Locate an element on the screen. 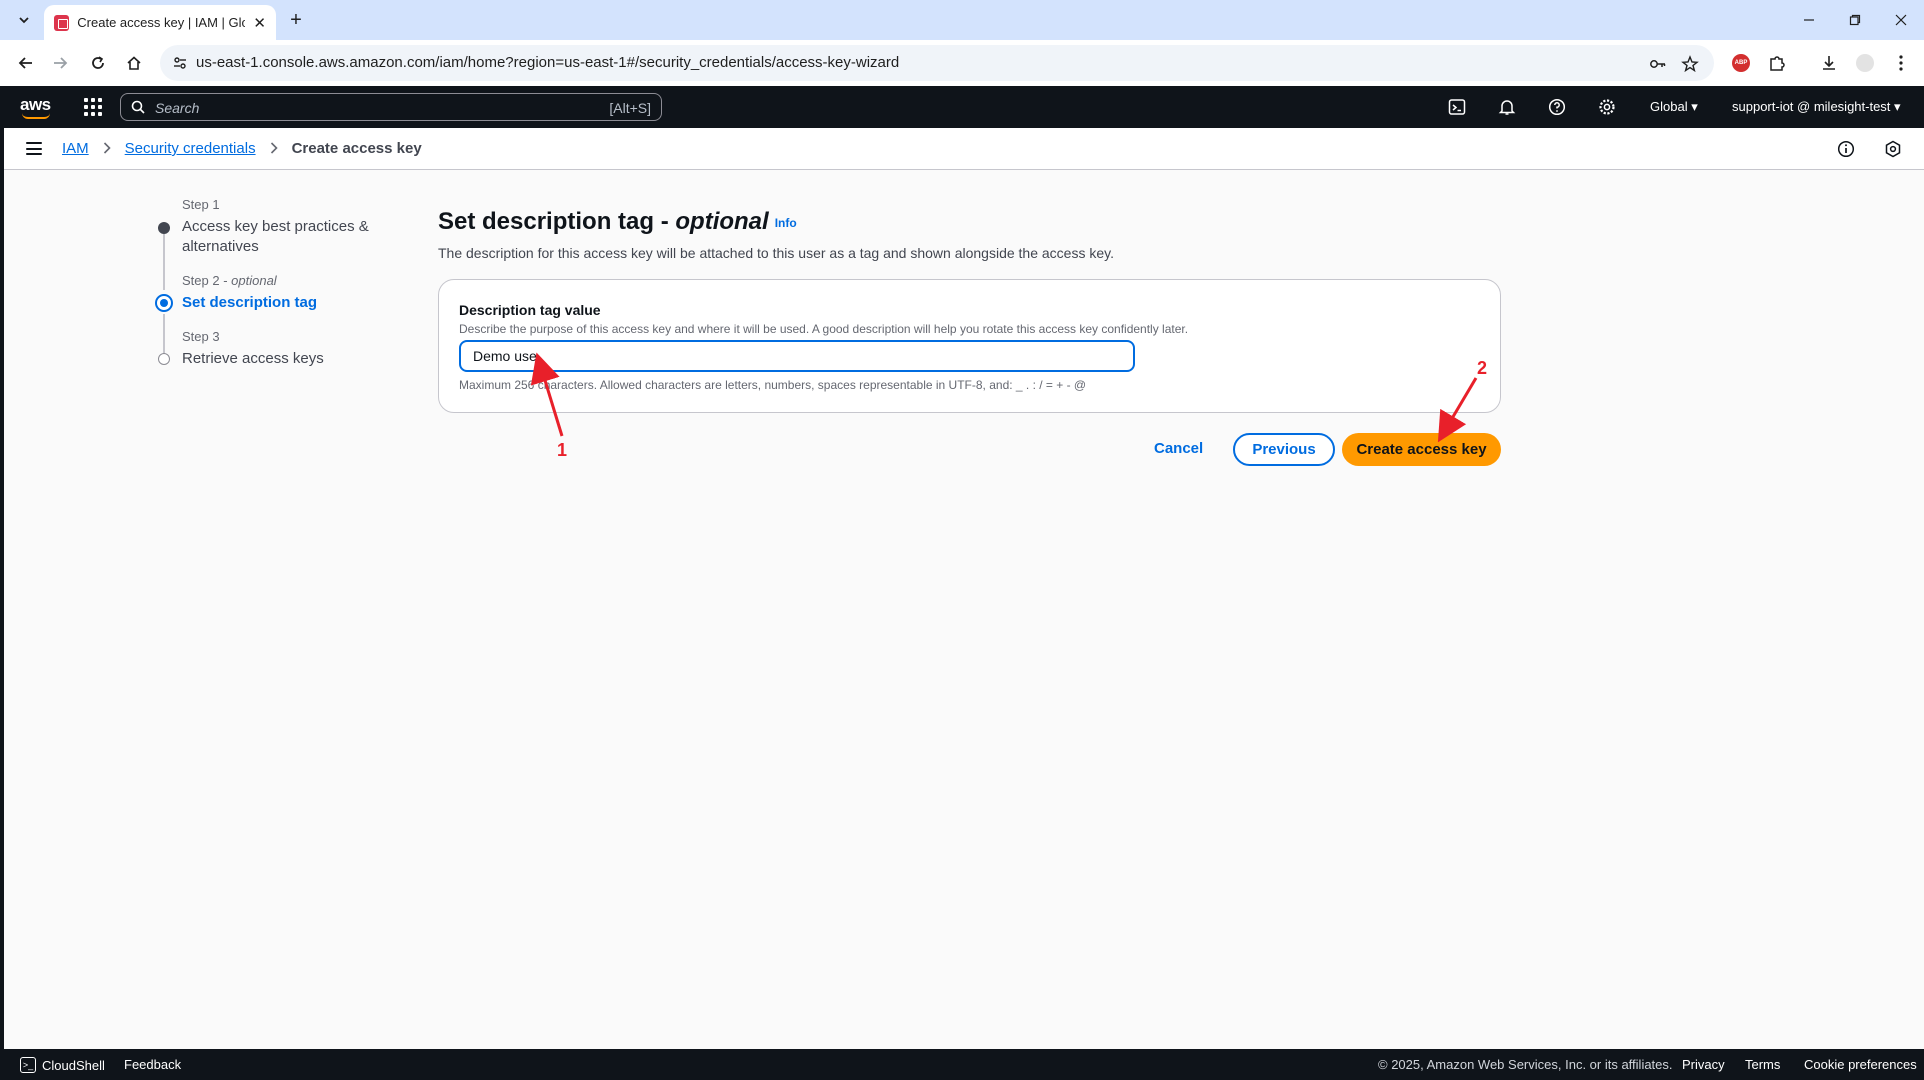  close-icon is located at coordinates (1901, 20).